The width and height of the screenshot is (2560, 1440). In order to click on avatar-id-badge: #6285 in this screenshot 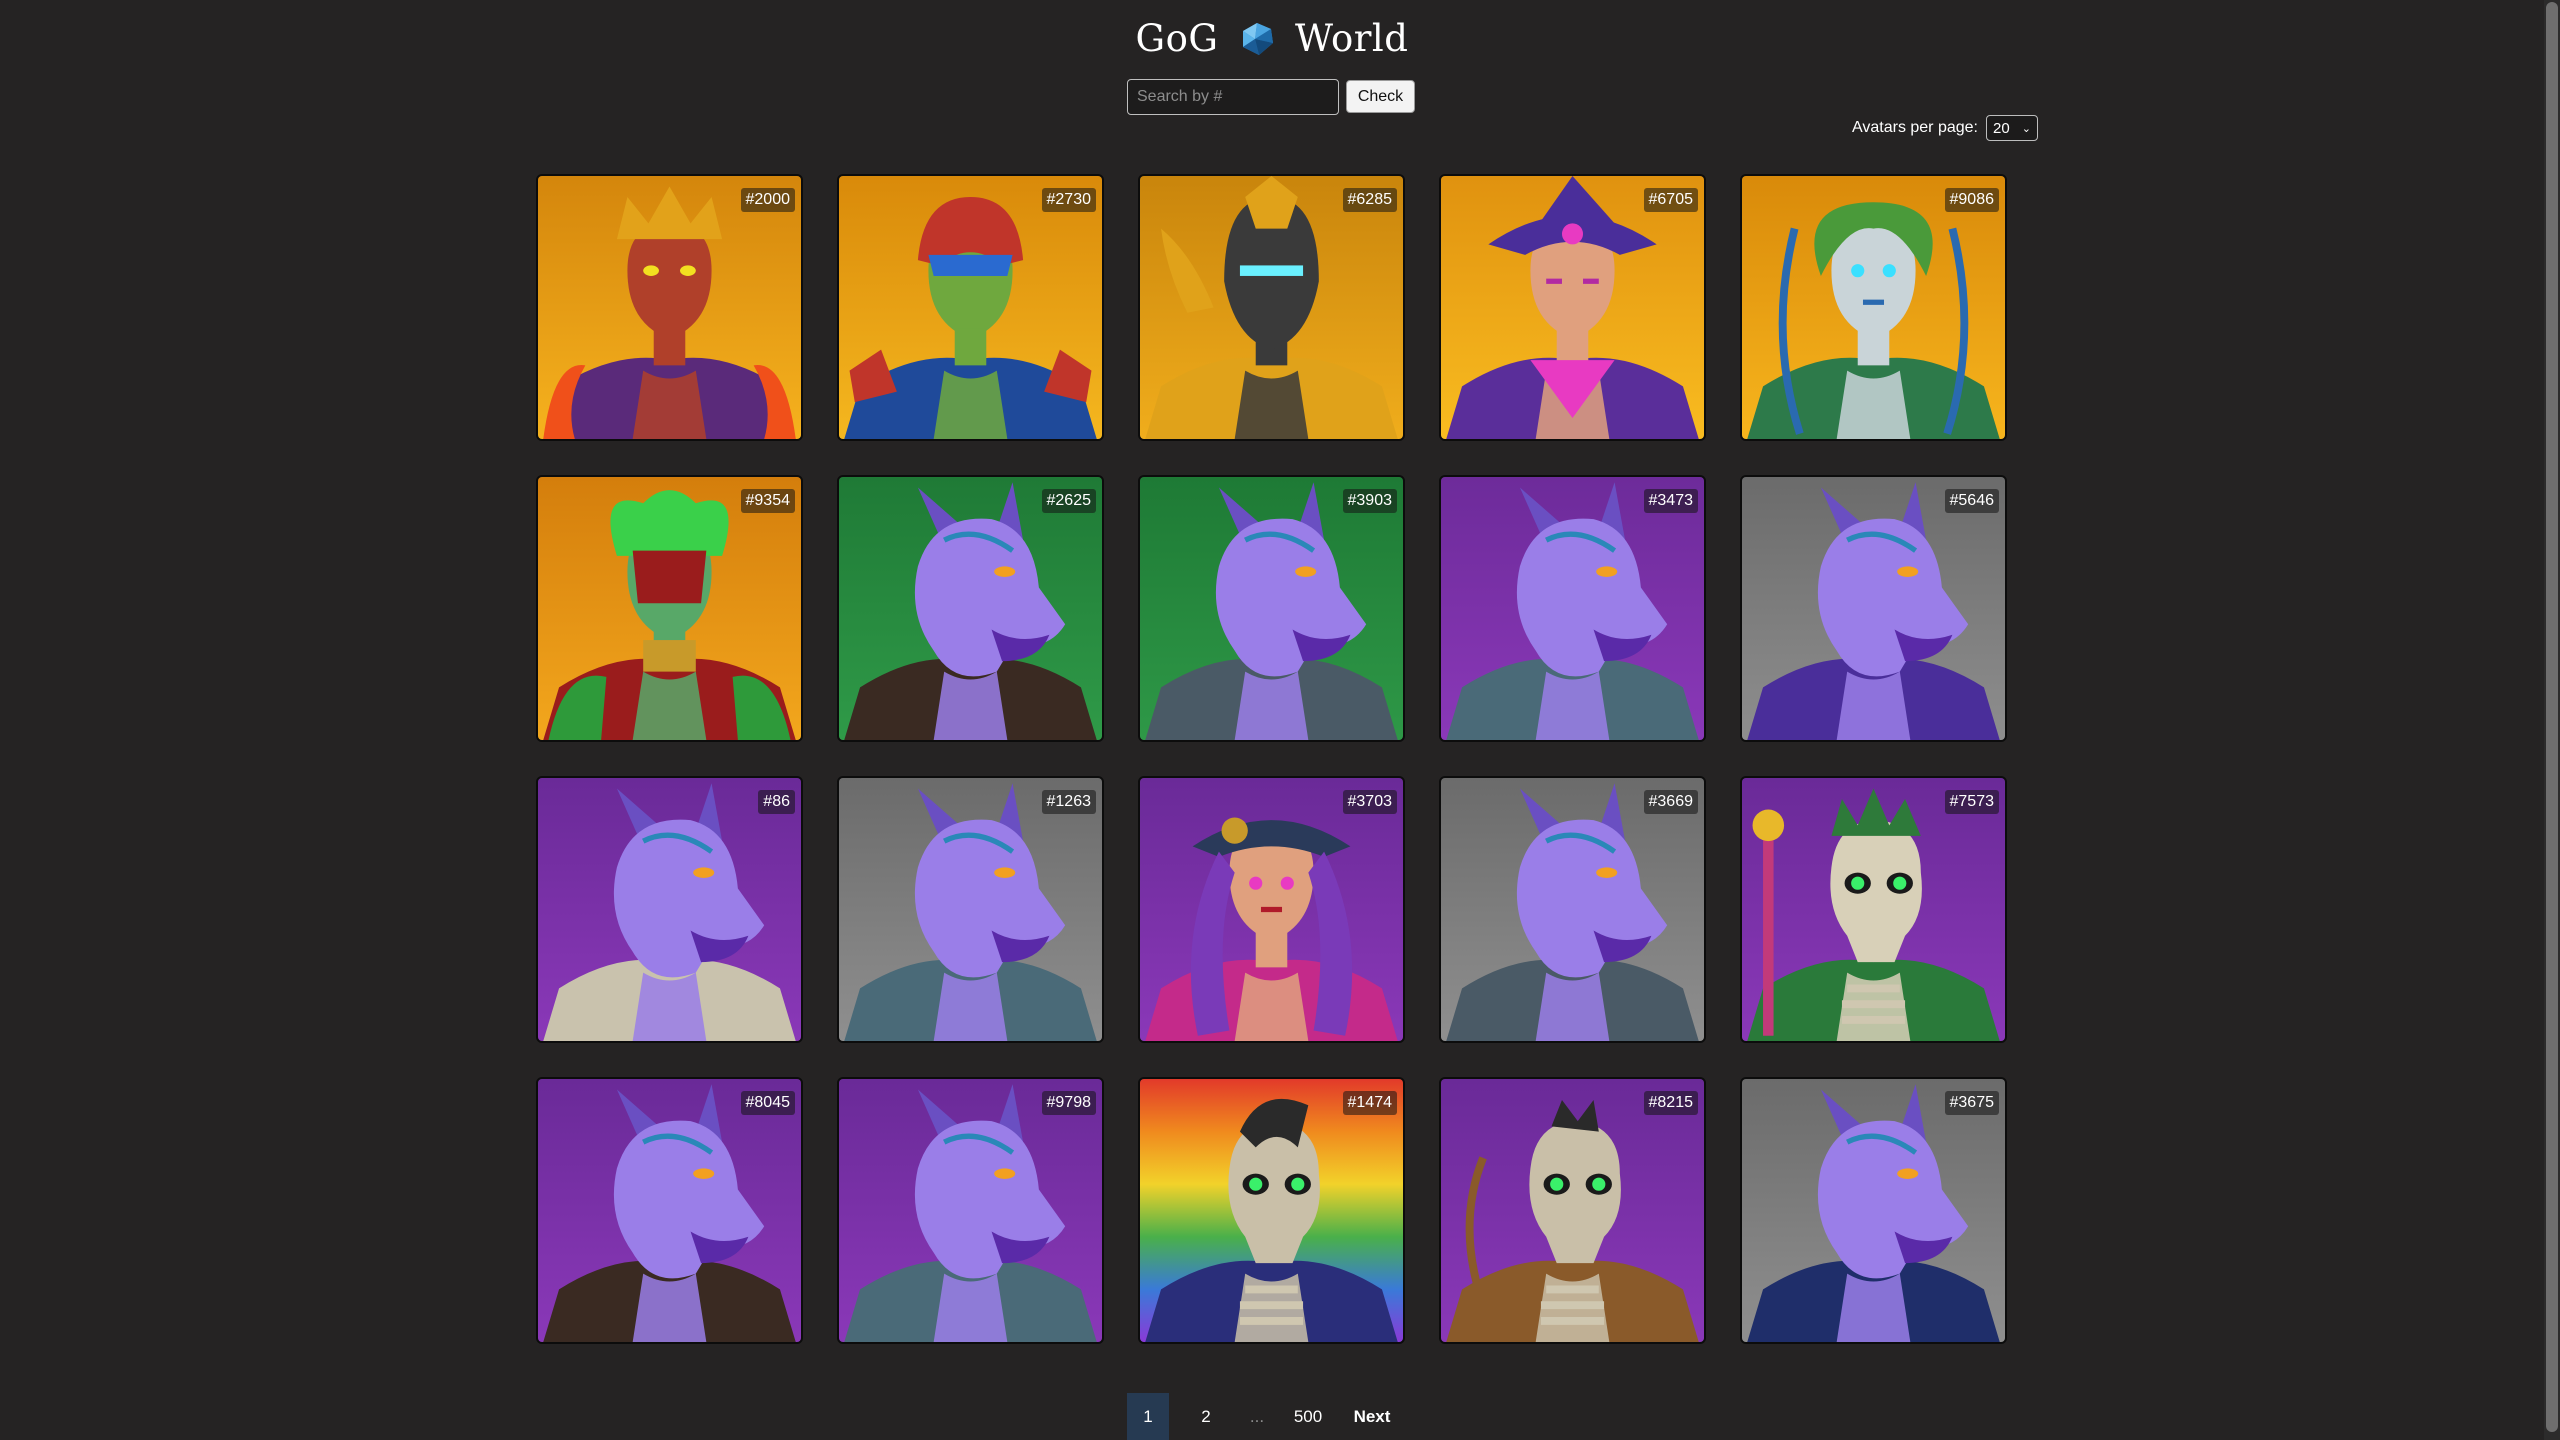, I will do `click(1369, 200)`.